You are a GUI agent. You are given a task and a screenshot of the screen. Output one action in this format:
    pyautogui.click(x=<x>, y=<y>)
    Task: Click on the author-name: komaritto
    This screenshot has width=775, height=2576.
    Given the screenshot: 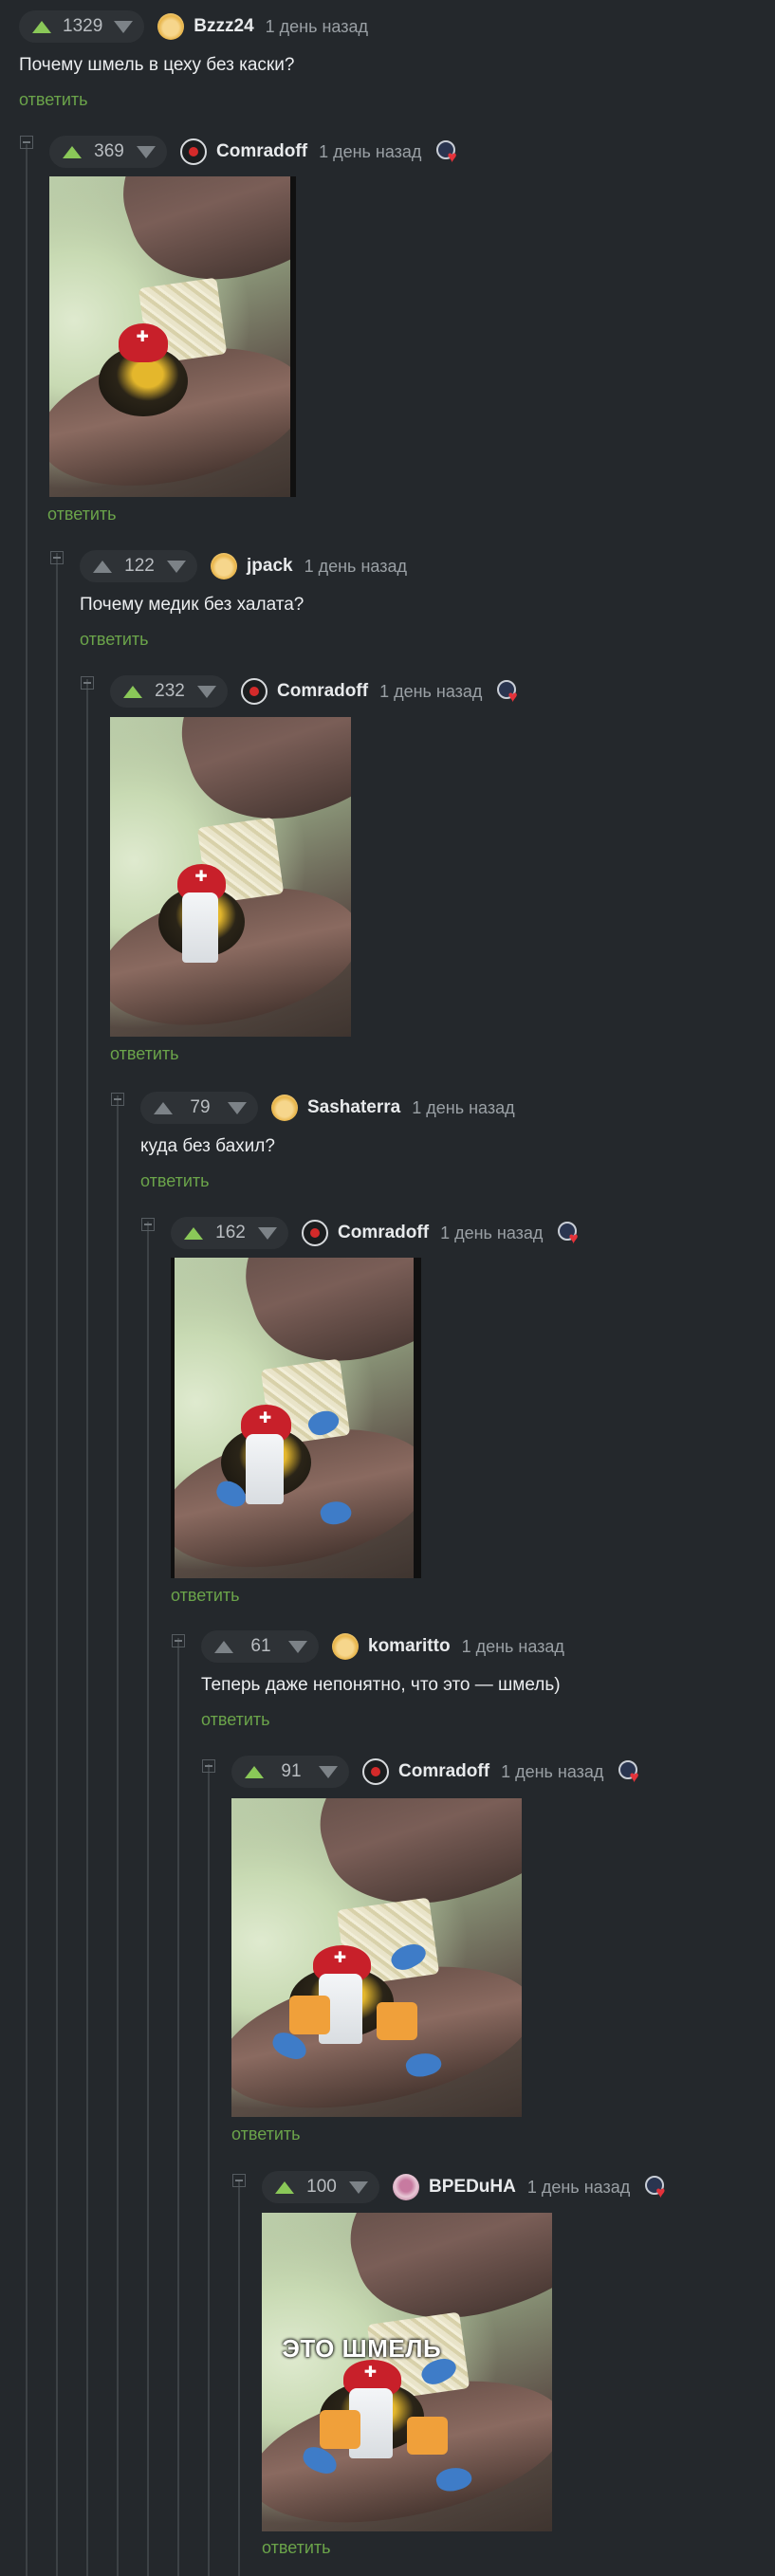 What is the action you would take?
    pyautogui.click(x=409, y=1646)
    